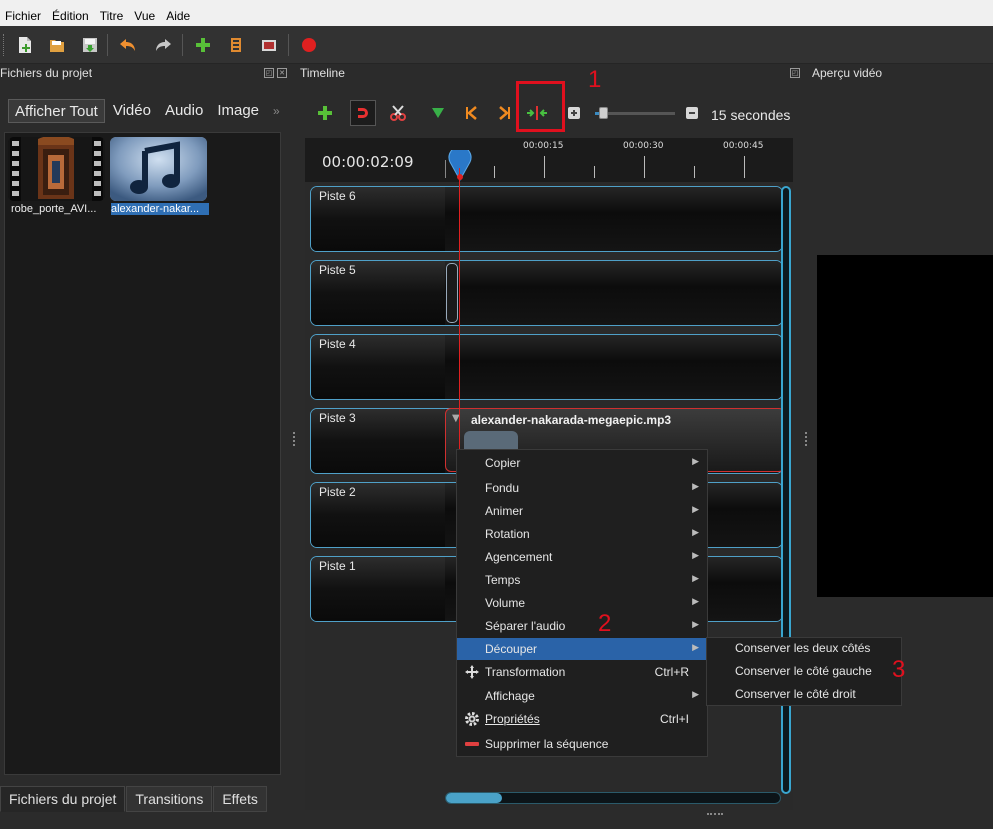 The image size is (993, 829). What do you see at coordinates (674, 719) in the screenshot?
I see `menu-item-shortcut: Ctrl+I` at bounding box center [674, 719].